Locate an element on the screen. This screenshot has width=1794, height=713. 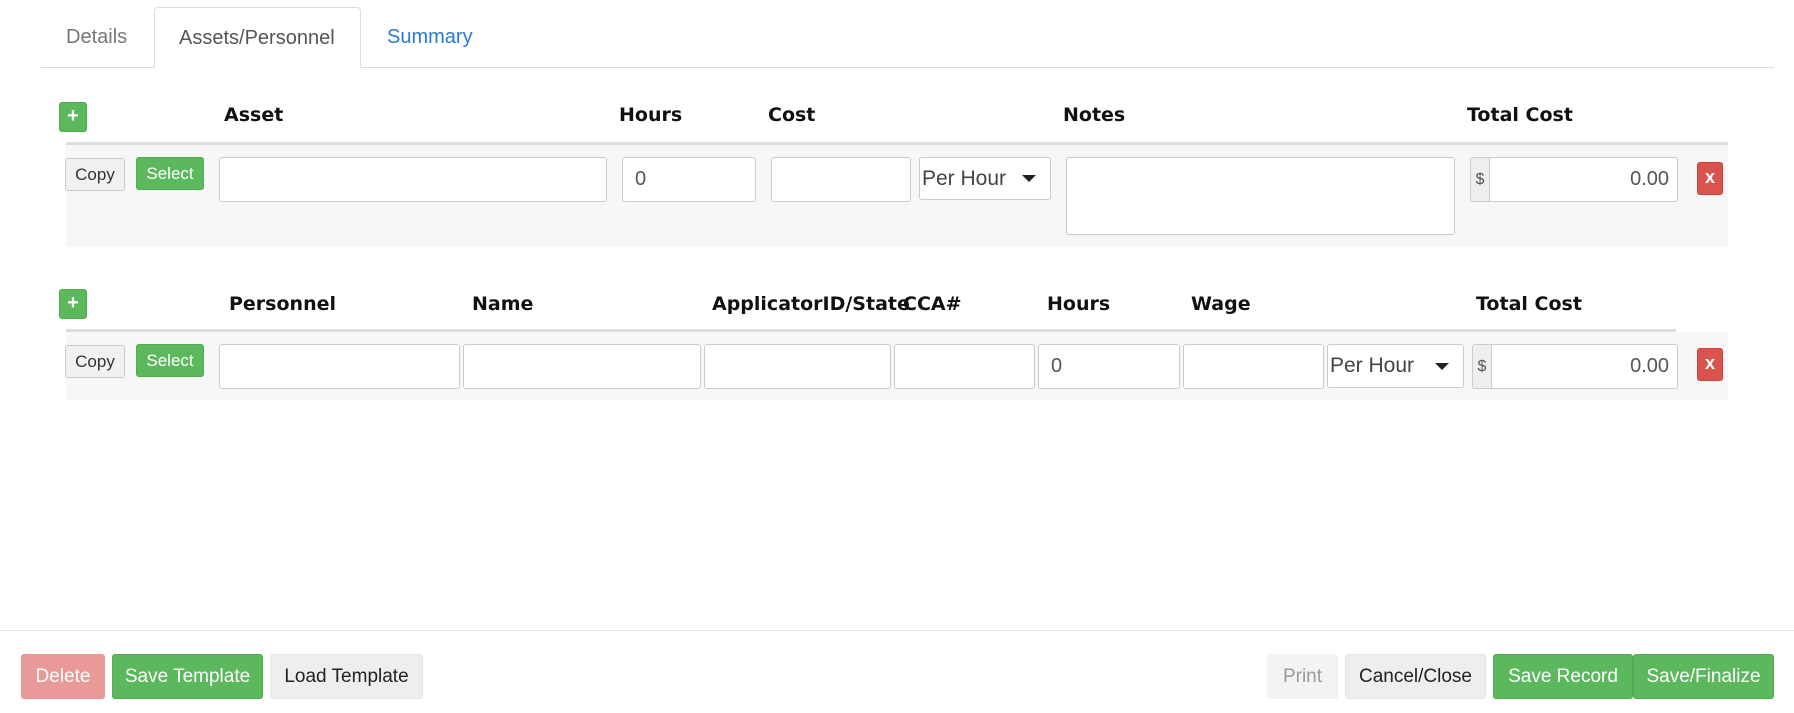
remove-asset-button: x is located at coordinates (1710, 178).